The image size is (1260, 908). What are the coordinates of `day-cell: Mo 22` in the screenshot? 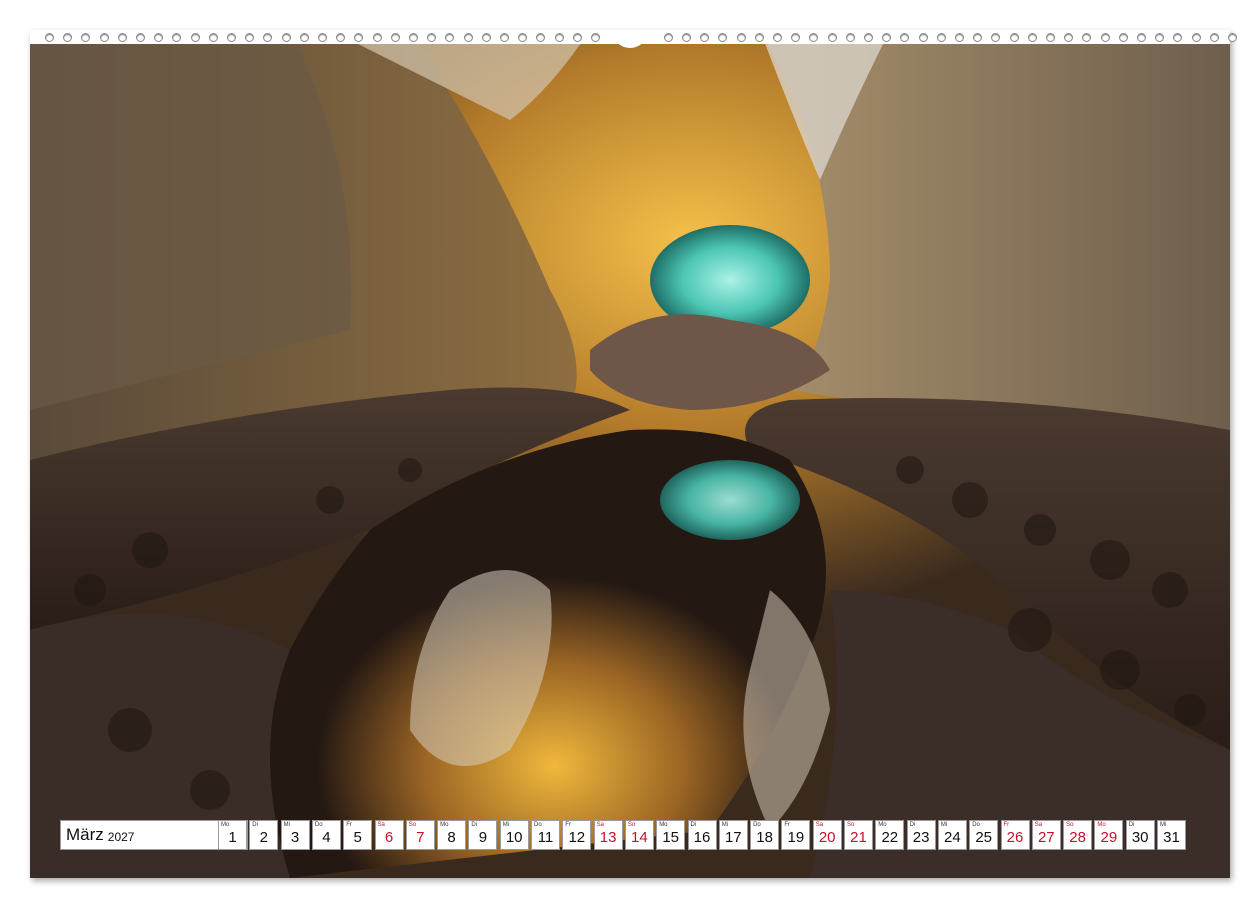 It's located at (890, 835).